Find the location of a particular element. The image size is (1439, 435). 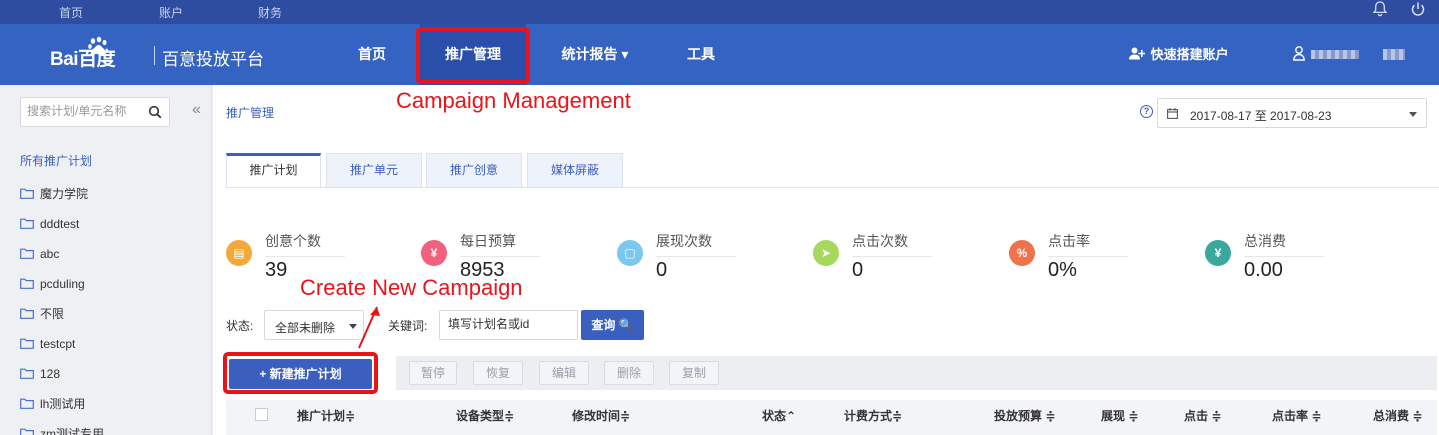

query-button: 查询 🔍 is located at coordinates (612, 325).